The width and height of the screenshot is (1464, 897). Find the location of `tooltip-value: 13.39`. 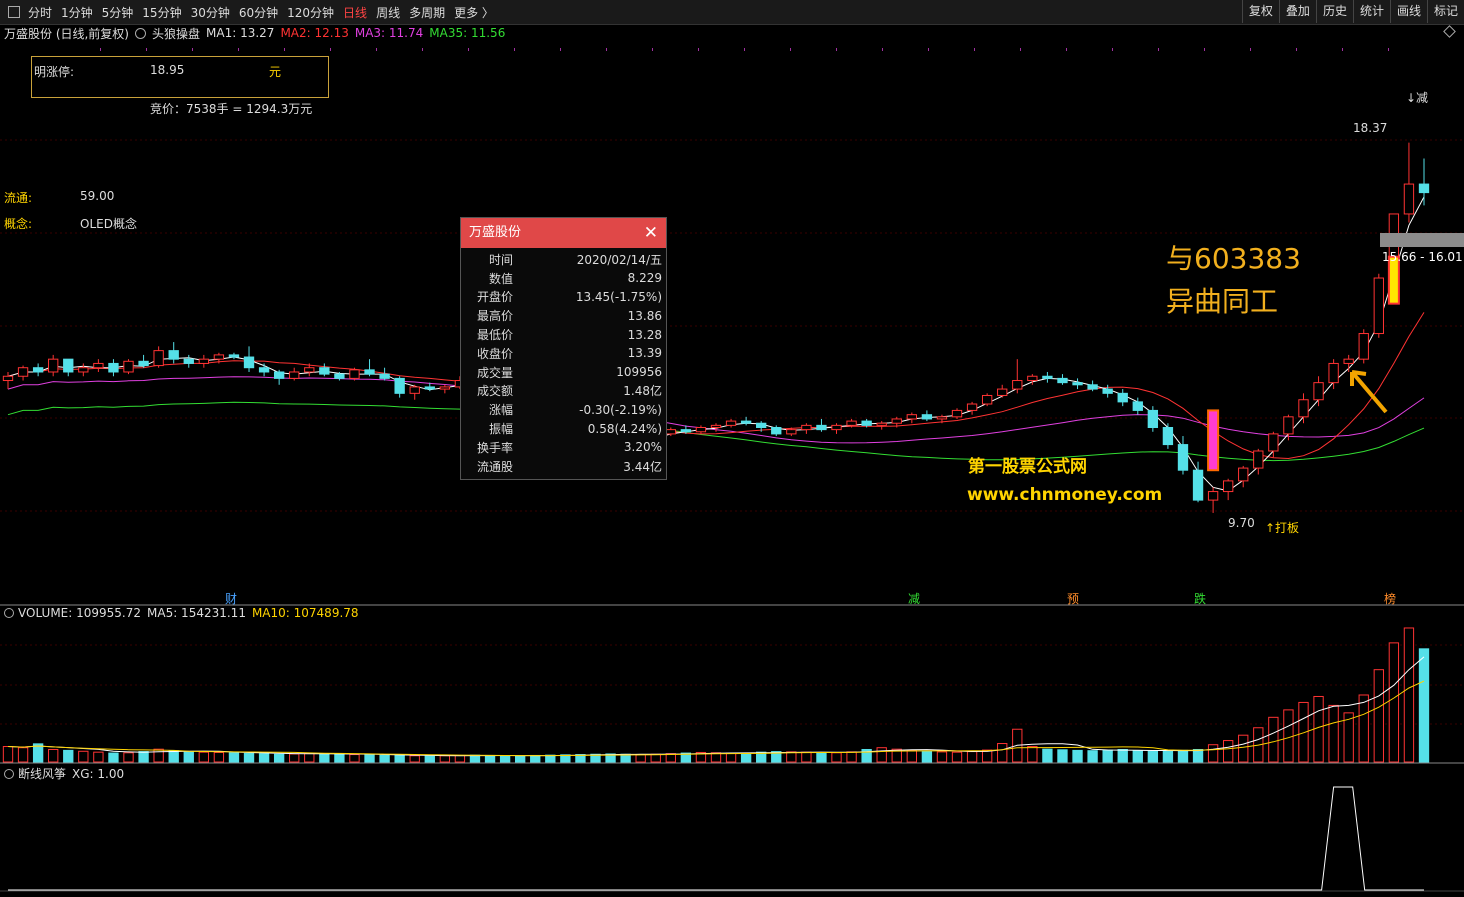

tooltip-value: 13.39 is located at coordinates (644, 353).